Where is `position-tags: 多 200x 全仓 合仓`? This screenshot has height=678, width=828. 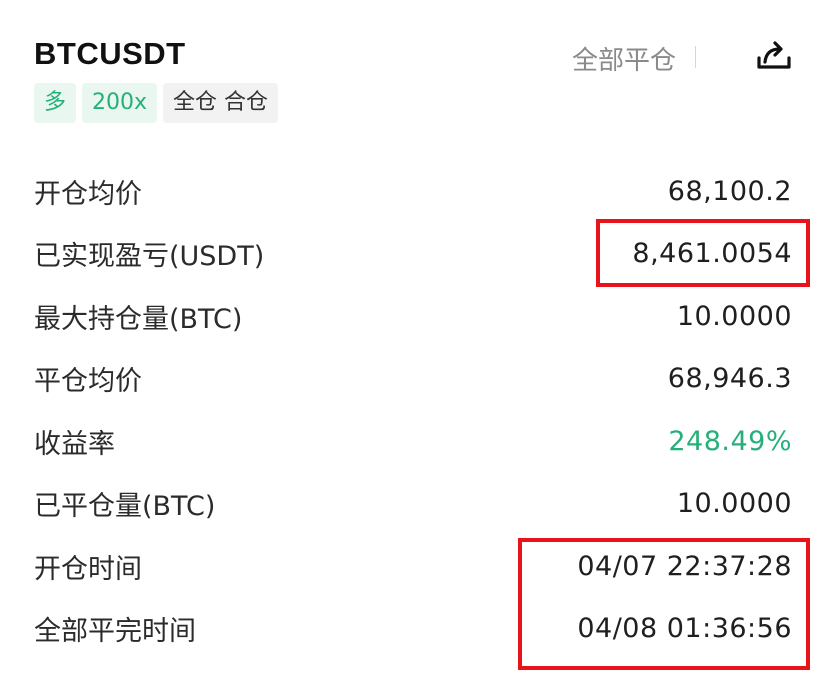
position-tags: 多 200x 全仓 合仓 is located at coordinates (156, 103).